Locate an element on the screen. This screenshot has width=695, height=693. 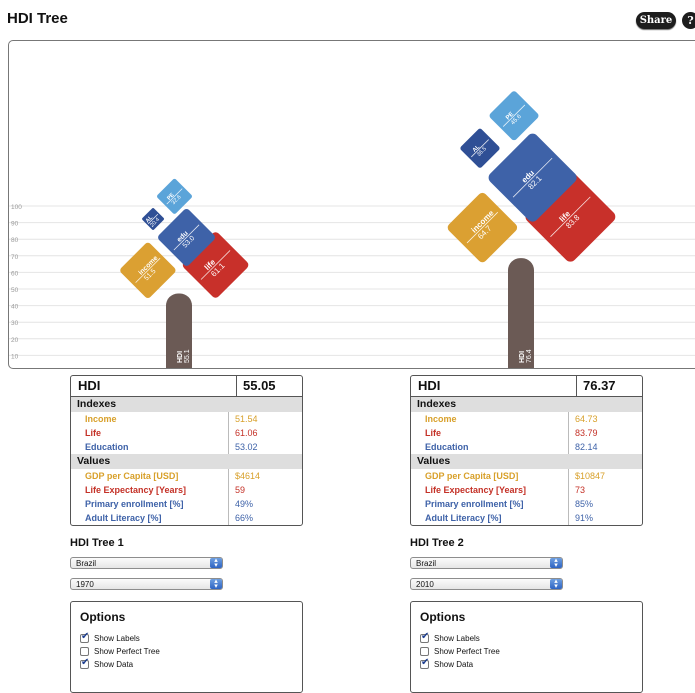
row-value: 66% is located at coordinates (244, 518).